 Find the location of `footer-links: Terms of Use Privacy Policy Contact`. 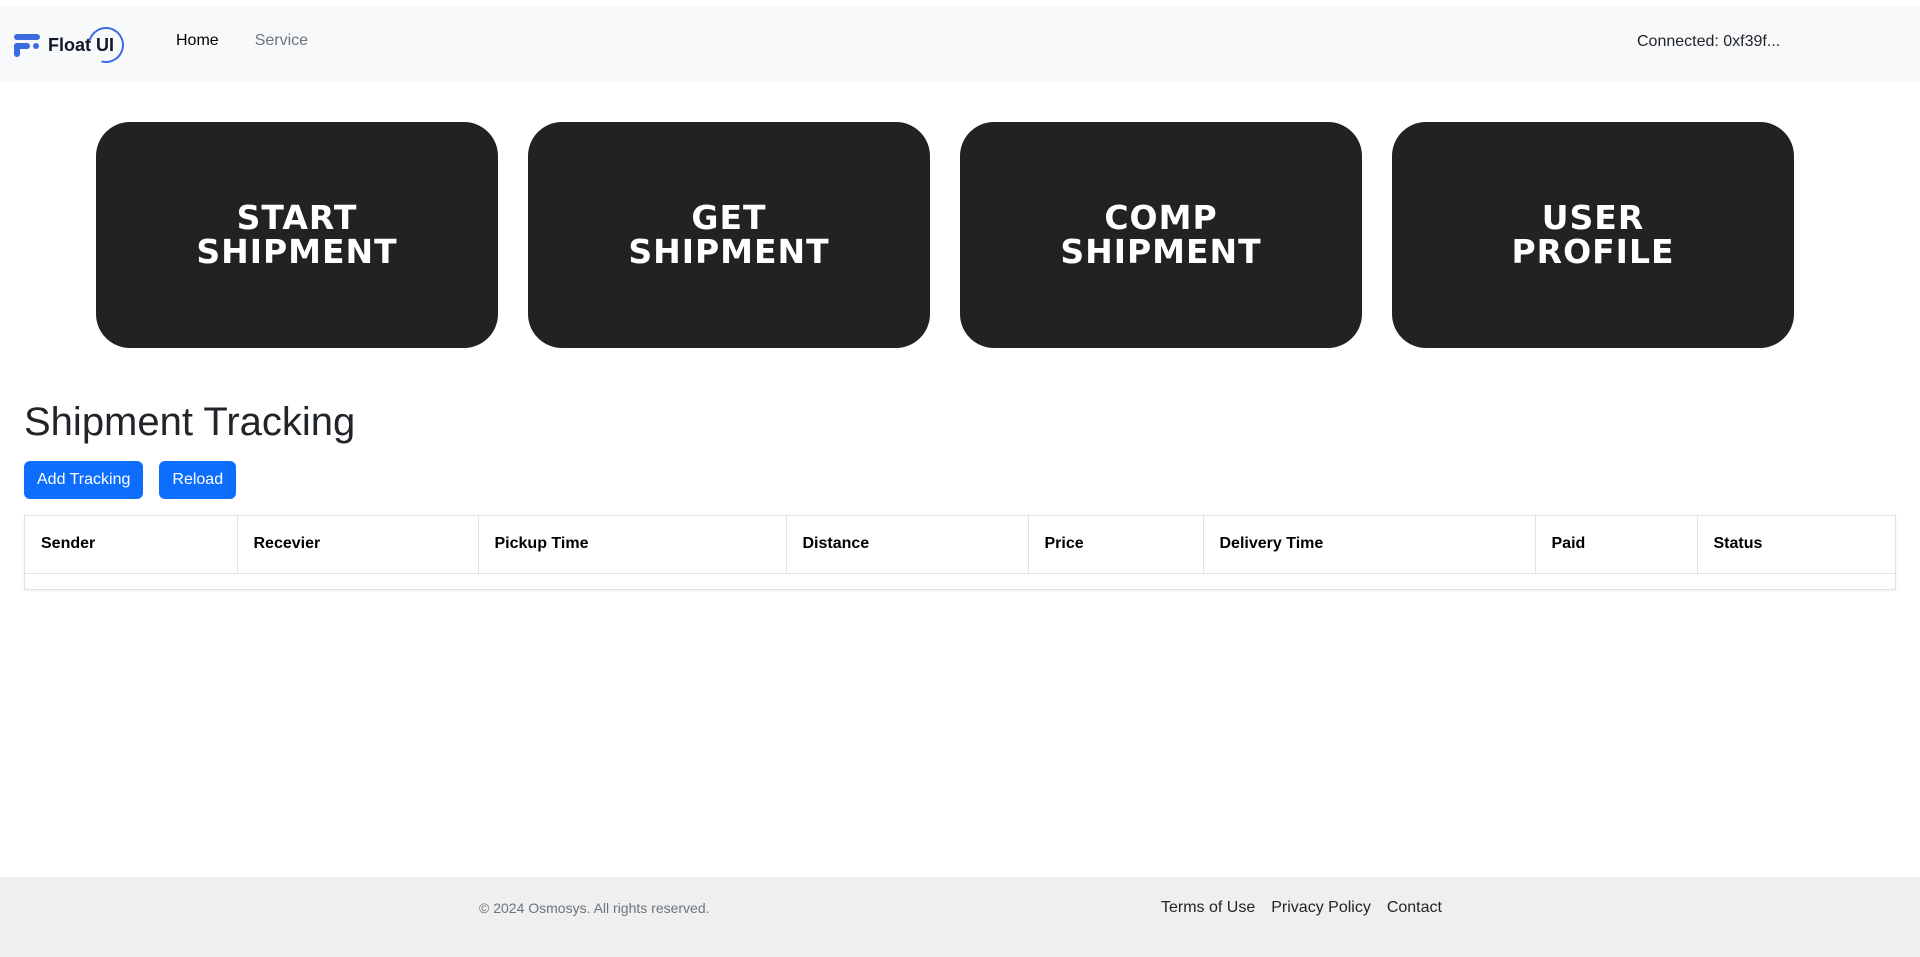

footer-links: Terms of Use Privacy Policy Contact is located at coordinates (1301, 908).